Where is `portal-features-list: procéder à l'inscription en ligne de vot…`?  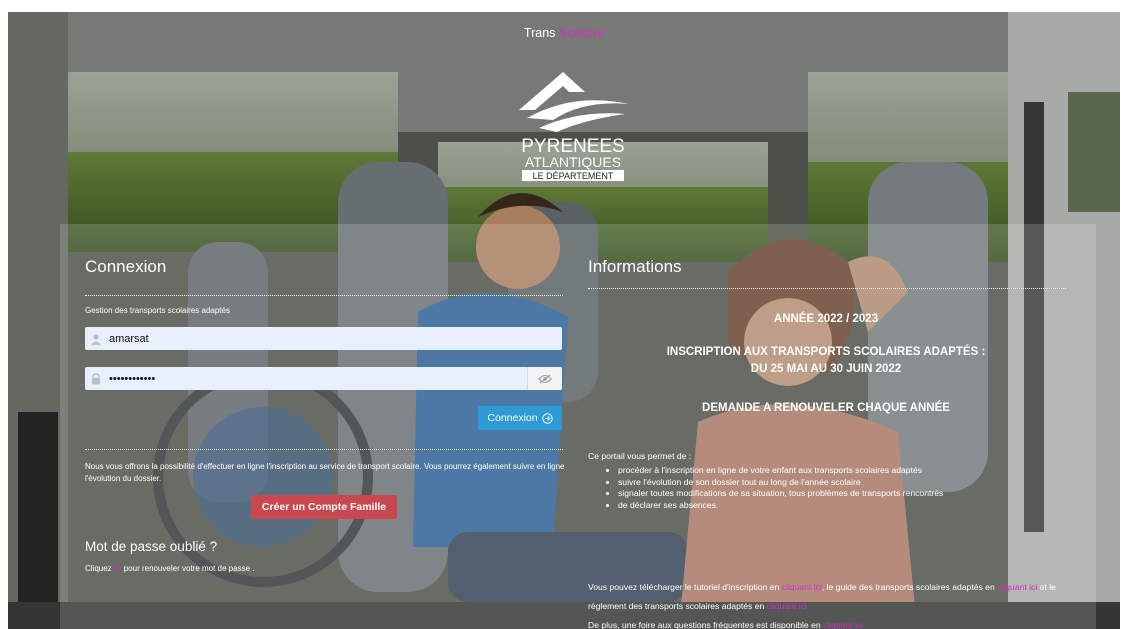
portal-features-list: procéder à l'inscription en ligne de vot… is located at coordinates (773, 488).